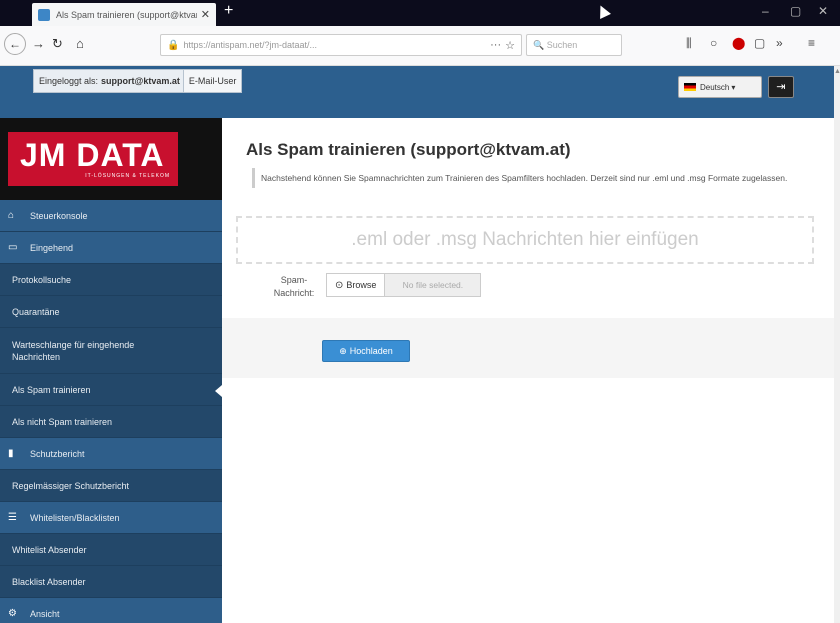  I want to click on forward-icon: →, so click(38, 43).